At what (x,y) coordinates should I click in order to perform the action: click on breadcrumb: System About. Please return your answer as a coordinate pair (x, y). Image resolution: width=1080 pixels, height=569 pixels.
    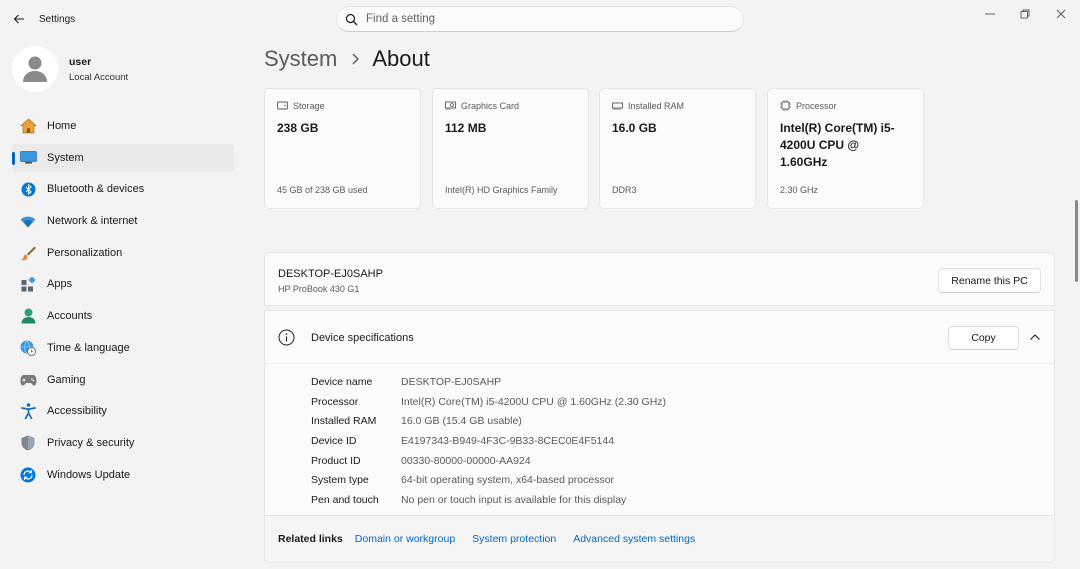
    Looking at the image, I should click on (347, 59).